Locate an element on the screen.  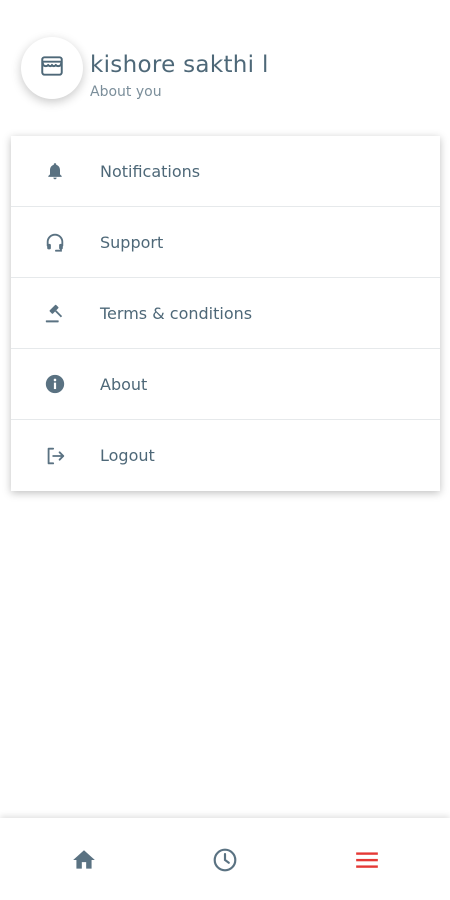
menu-item-label: Support is located at coordinates (132, 242).